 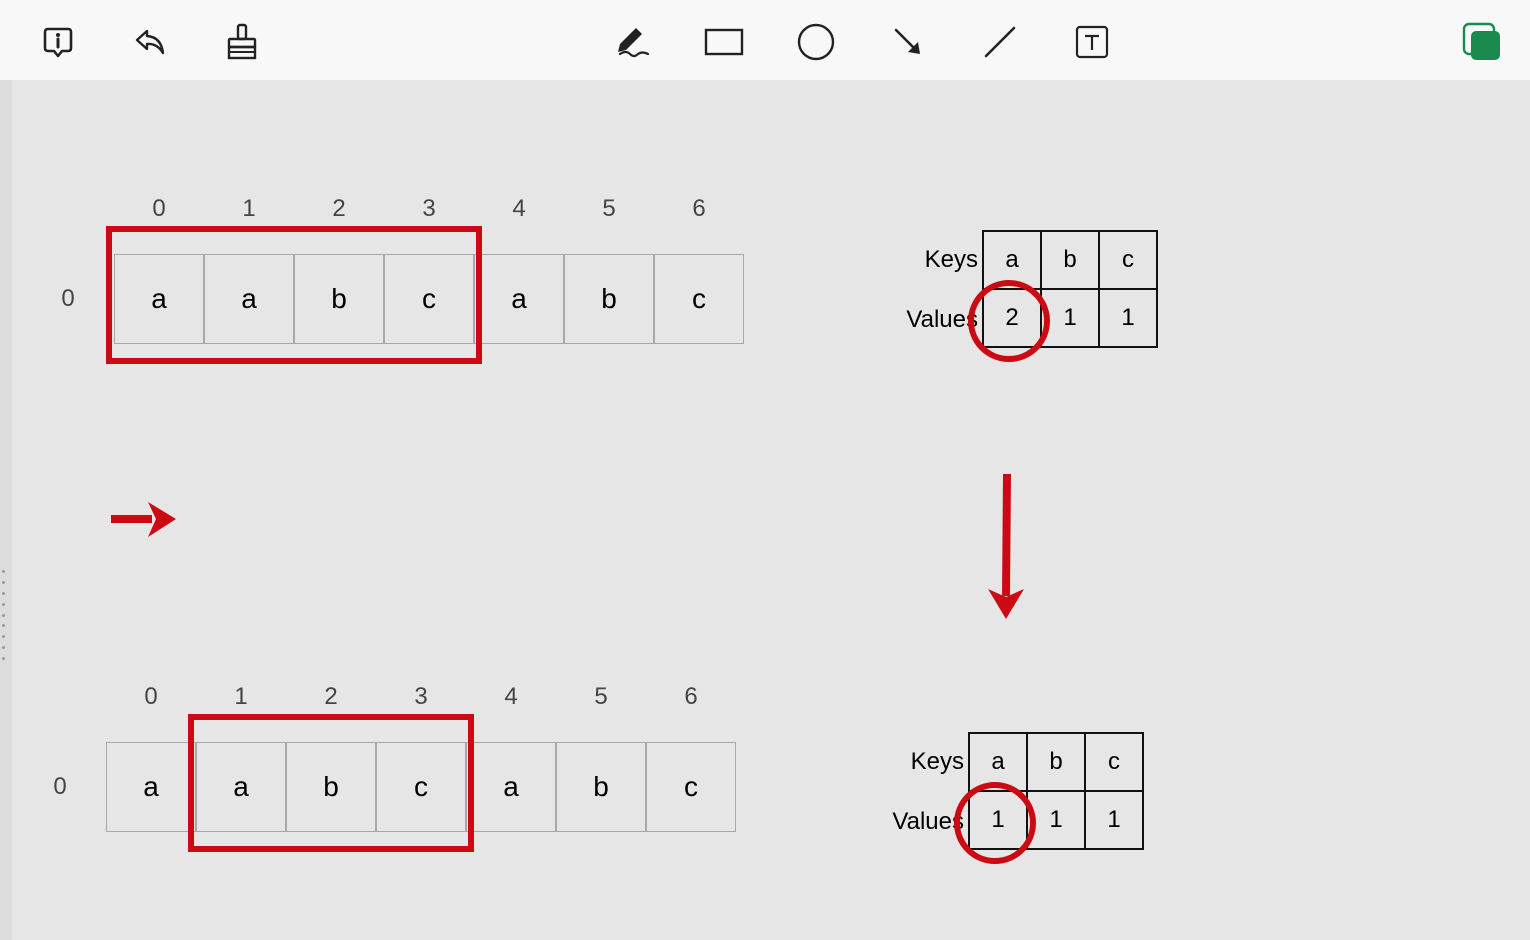 I want to click on circle-icon, so click(x=816, y=42).